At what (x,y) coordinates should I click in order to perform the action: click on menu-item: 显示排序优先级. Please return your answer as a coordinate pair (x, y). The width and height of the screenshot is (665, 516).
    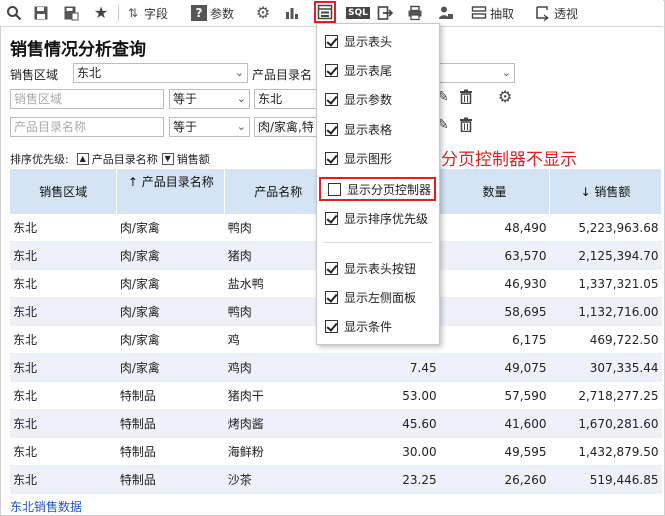
    Looking at the image, I should click on (378, 218).